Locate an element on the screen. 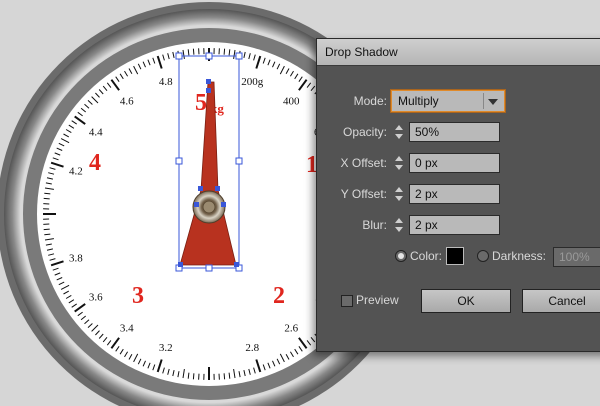 This screenshot has width=600, height=406. ok-button: OK is located at coordinates (466, 301).